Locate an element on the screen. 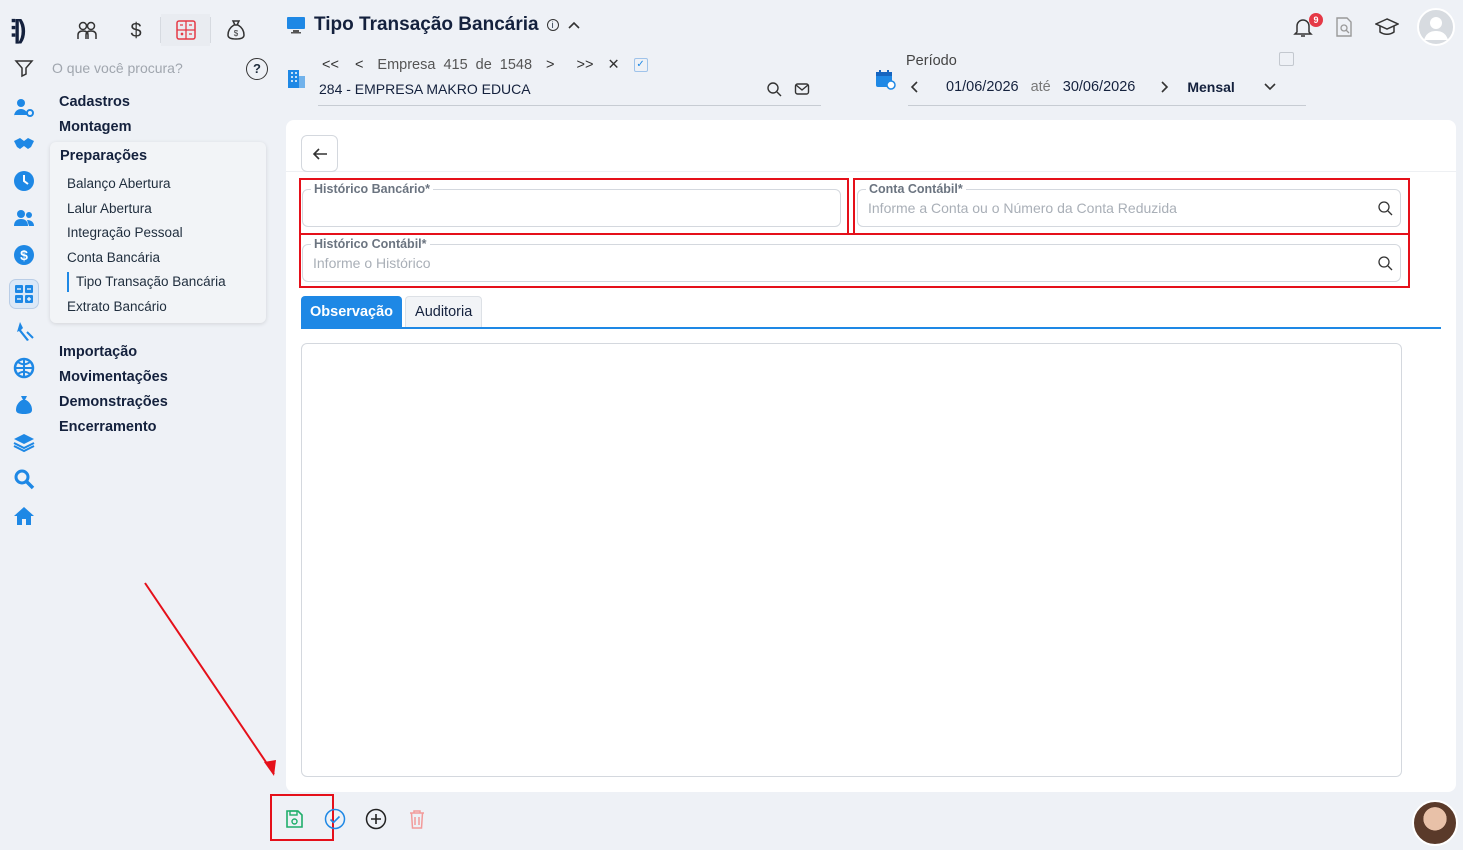  period-label: Período is located at coordinates (931, 61).